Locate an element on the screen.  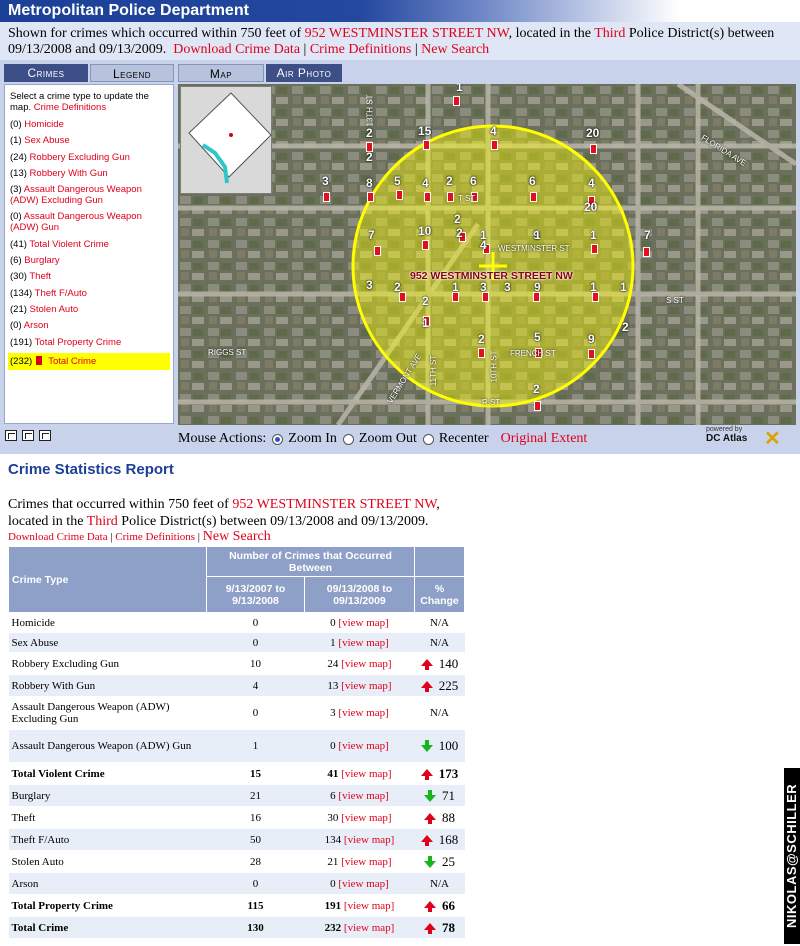
previous-count-cell: 1 is located at coordinates (255, 746).